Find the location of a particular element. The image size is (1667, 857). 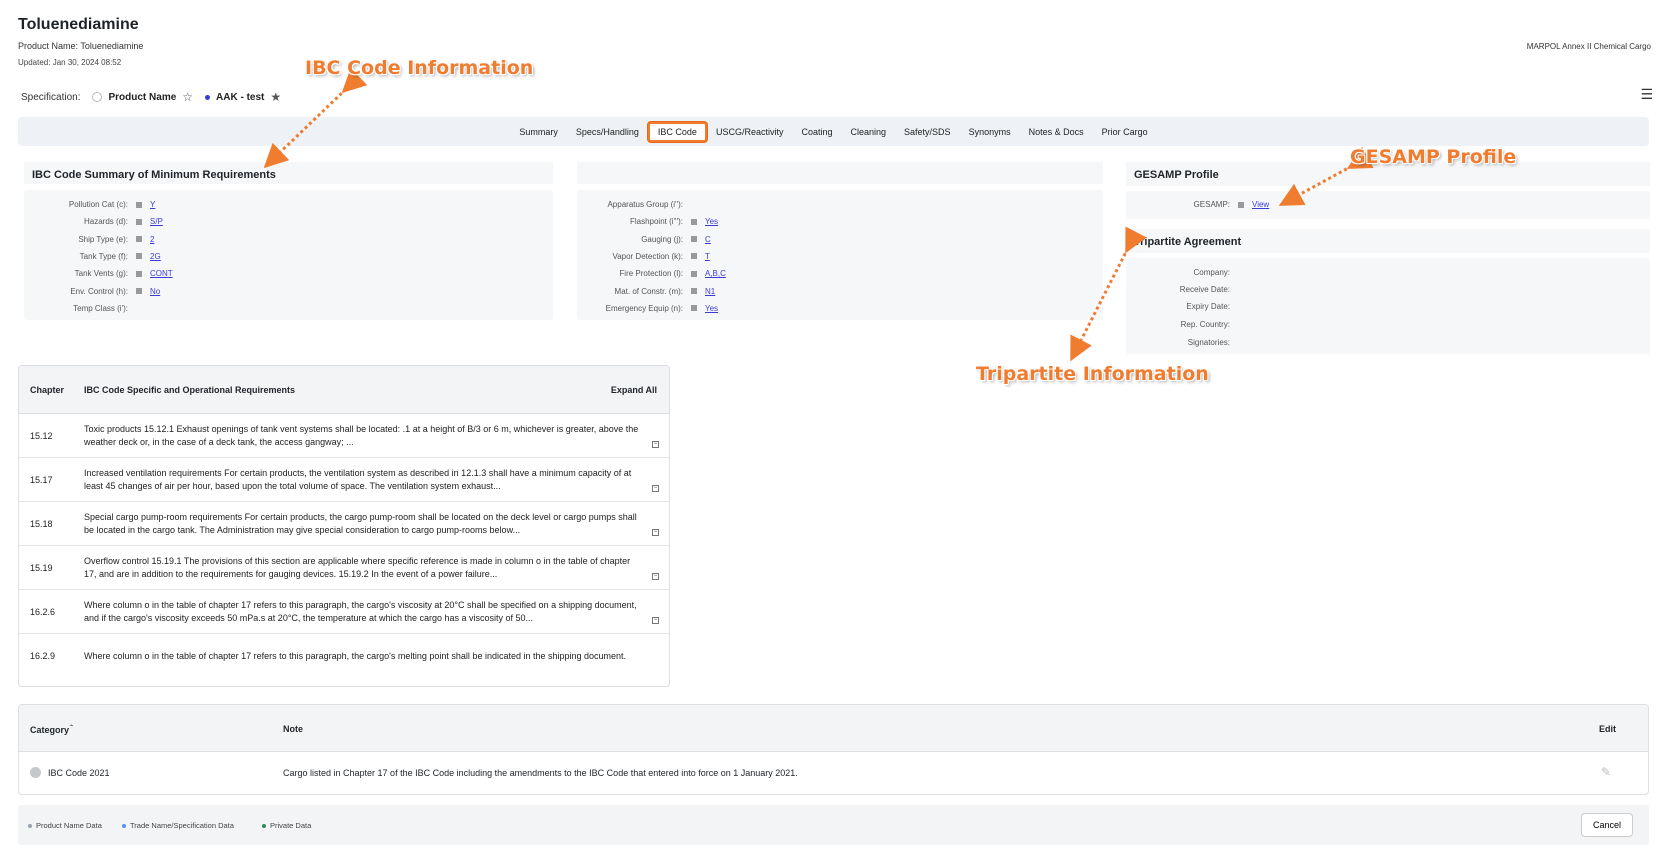

tripartite-rep-country: Rep. Country: is located at coordinates (1205, 324).